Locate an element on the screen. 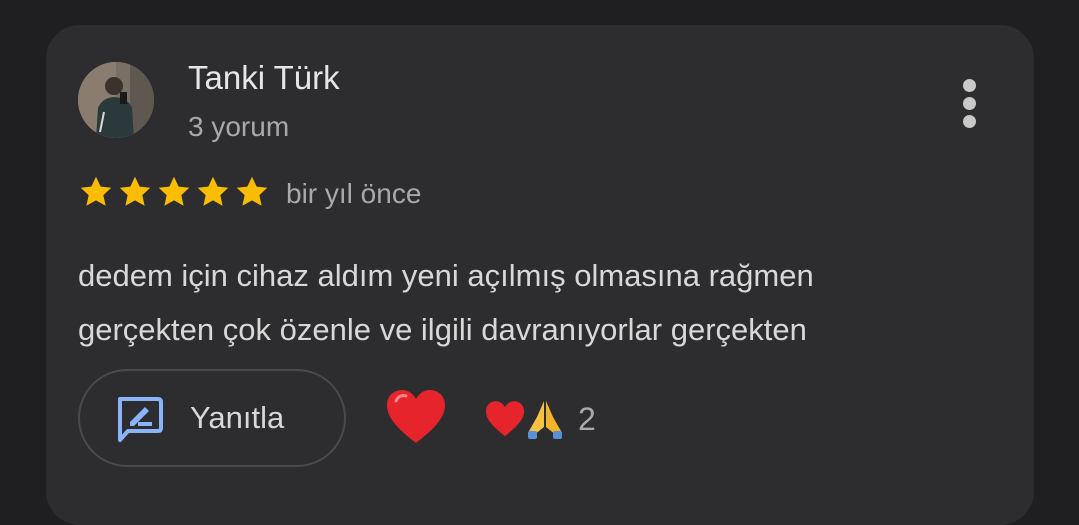  more-vert-icon is located at coordinates (969, 85).